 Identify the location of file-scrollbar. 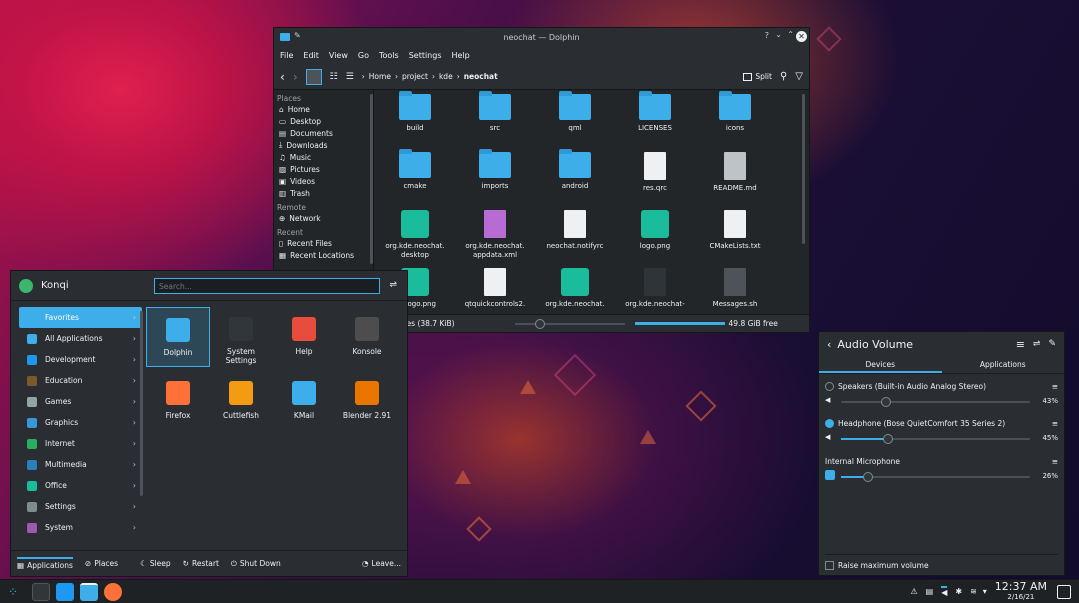
(803, 169).